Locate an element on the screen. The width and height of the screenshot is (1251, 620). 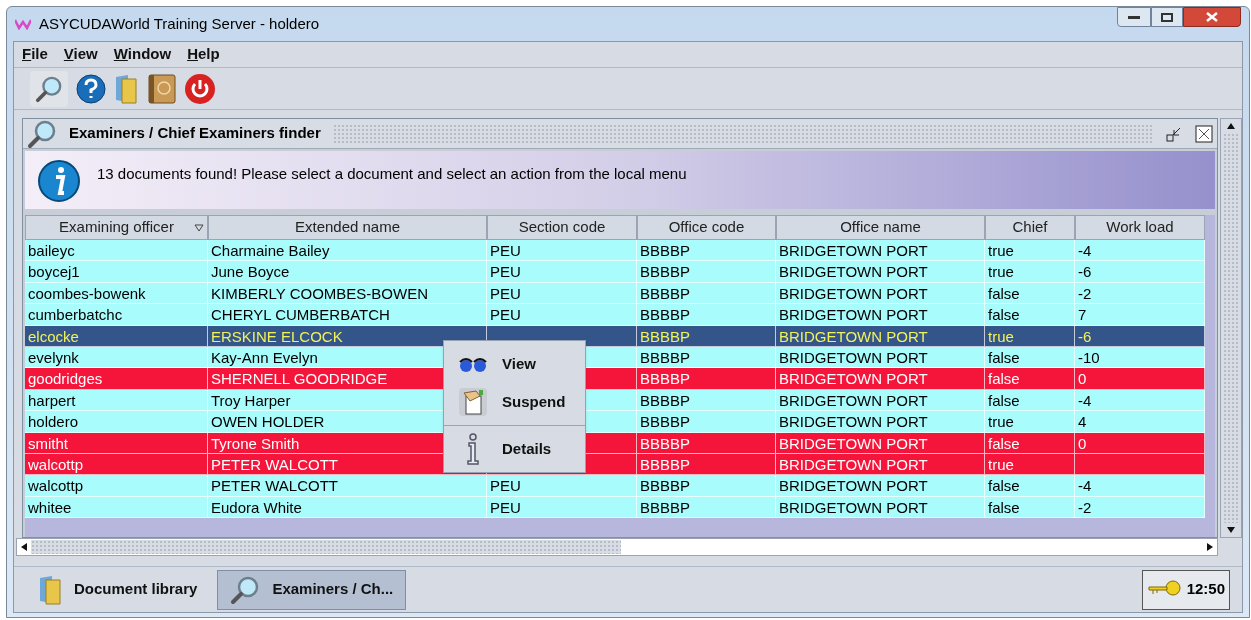
minimize-button is located at coordinates (1134, 17).